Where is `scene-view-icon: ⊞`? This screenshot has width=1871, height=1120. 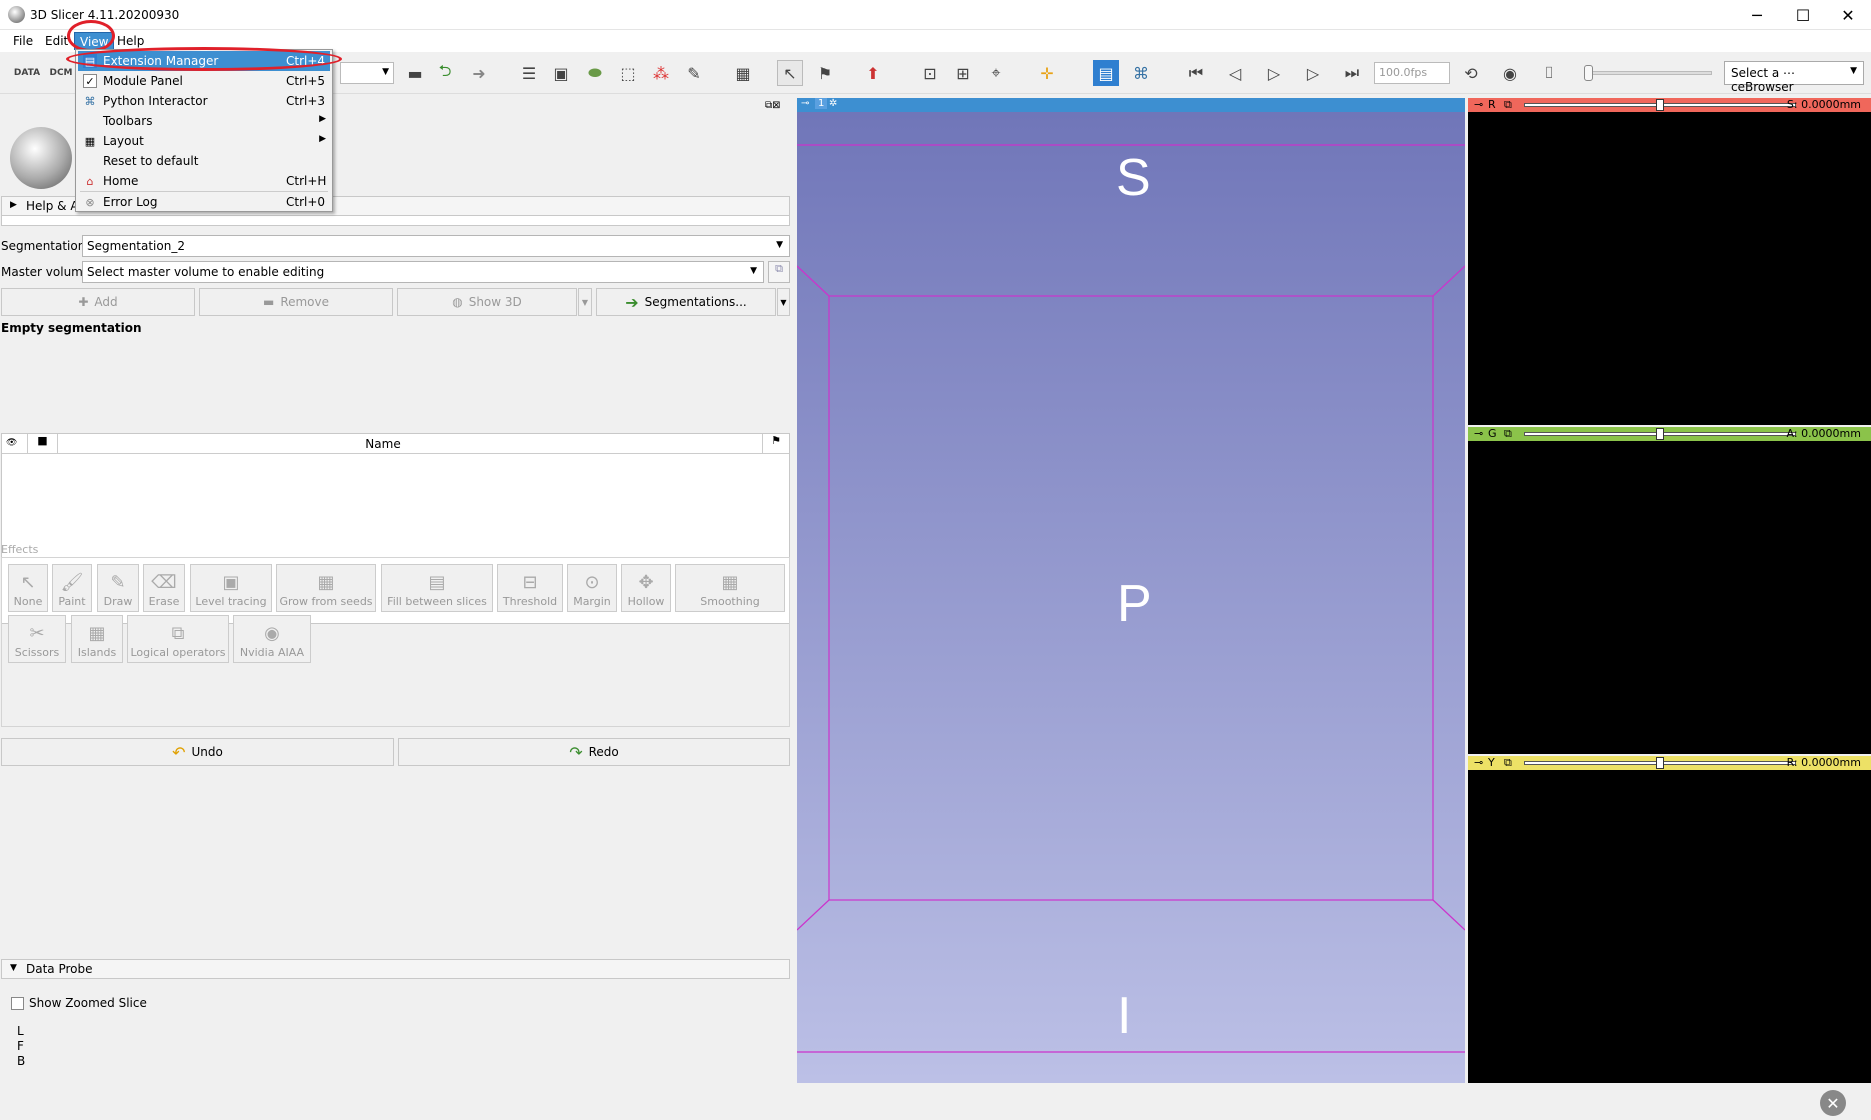
scene-view-icon: ⊞ is located at coordinates (963, 73).